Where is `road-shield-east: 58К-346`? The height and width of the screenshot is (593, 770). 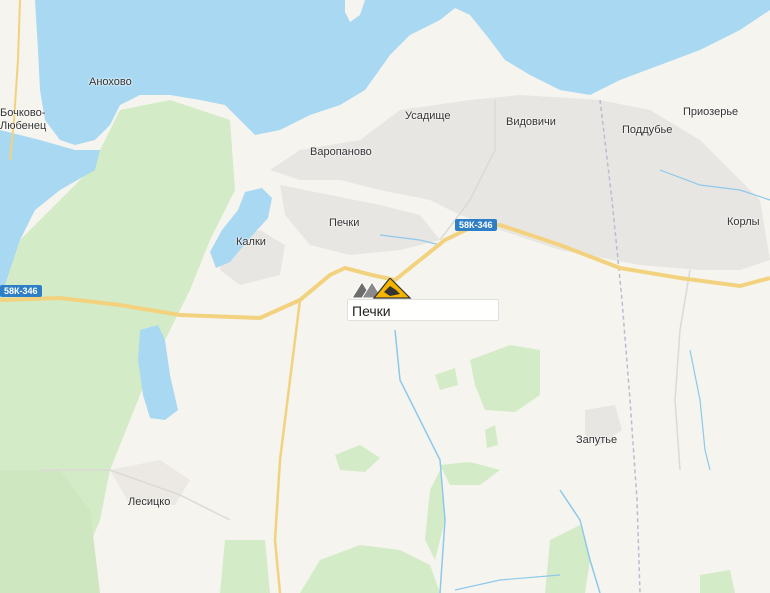 road-shield-east: 58К-346 is located at coordinates (476, 225).